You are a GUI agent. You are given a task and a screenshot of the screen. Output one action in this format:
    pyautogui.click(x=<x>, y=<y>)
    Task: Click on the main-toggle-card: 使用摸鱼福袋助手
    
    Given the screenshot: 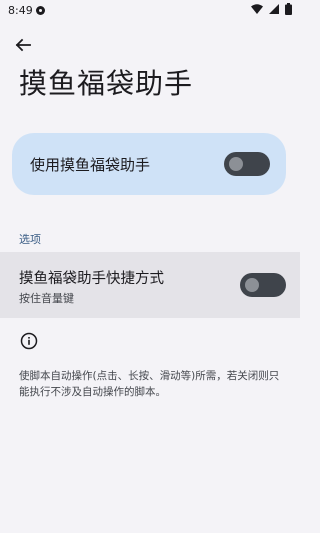 What is the action you would take?
    pyautogui.click(x=149, y=164)
    